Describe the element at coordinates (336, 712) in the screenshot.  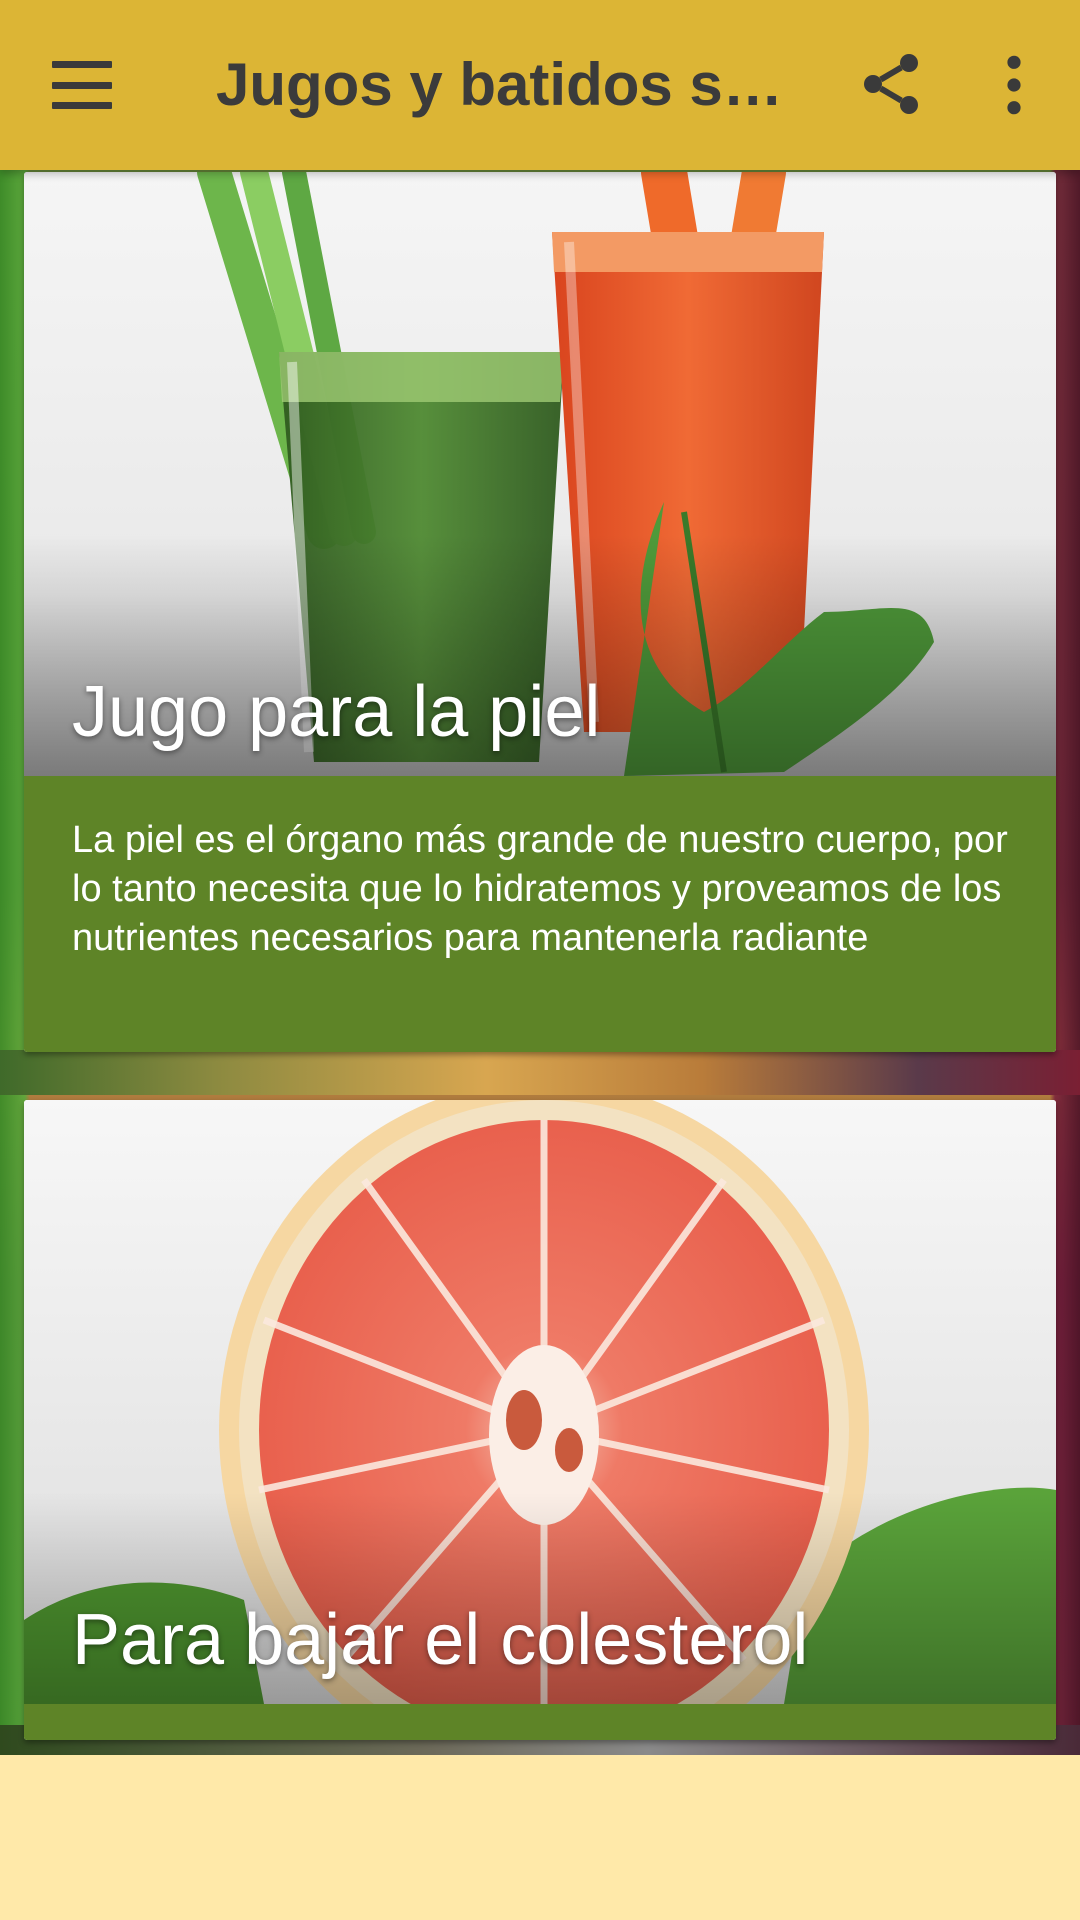
I see `card-title: Jugo para la piel` at that location.